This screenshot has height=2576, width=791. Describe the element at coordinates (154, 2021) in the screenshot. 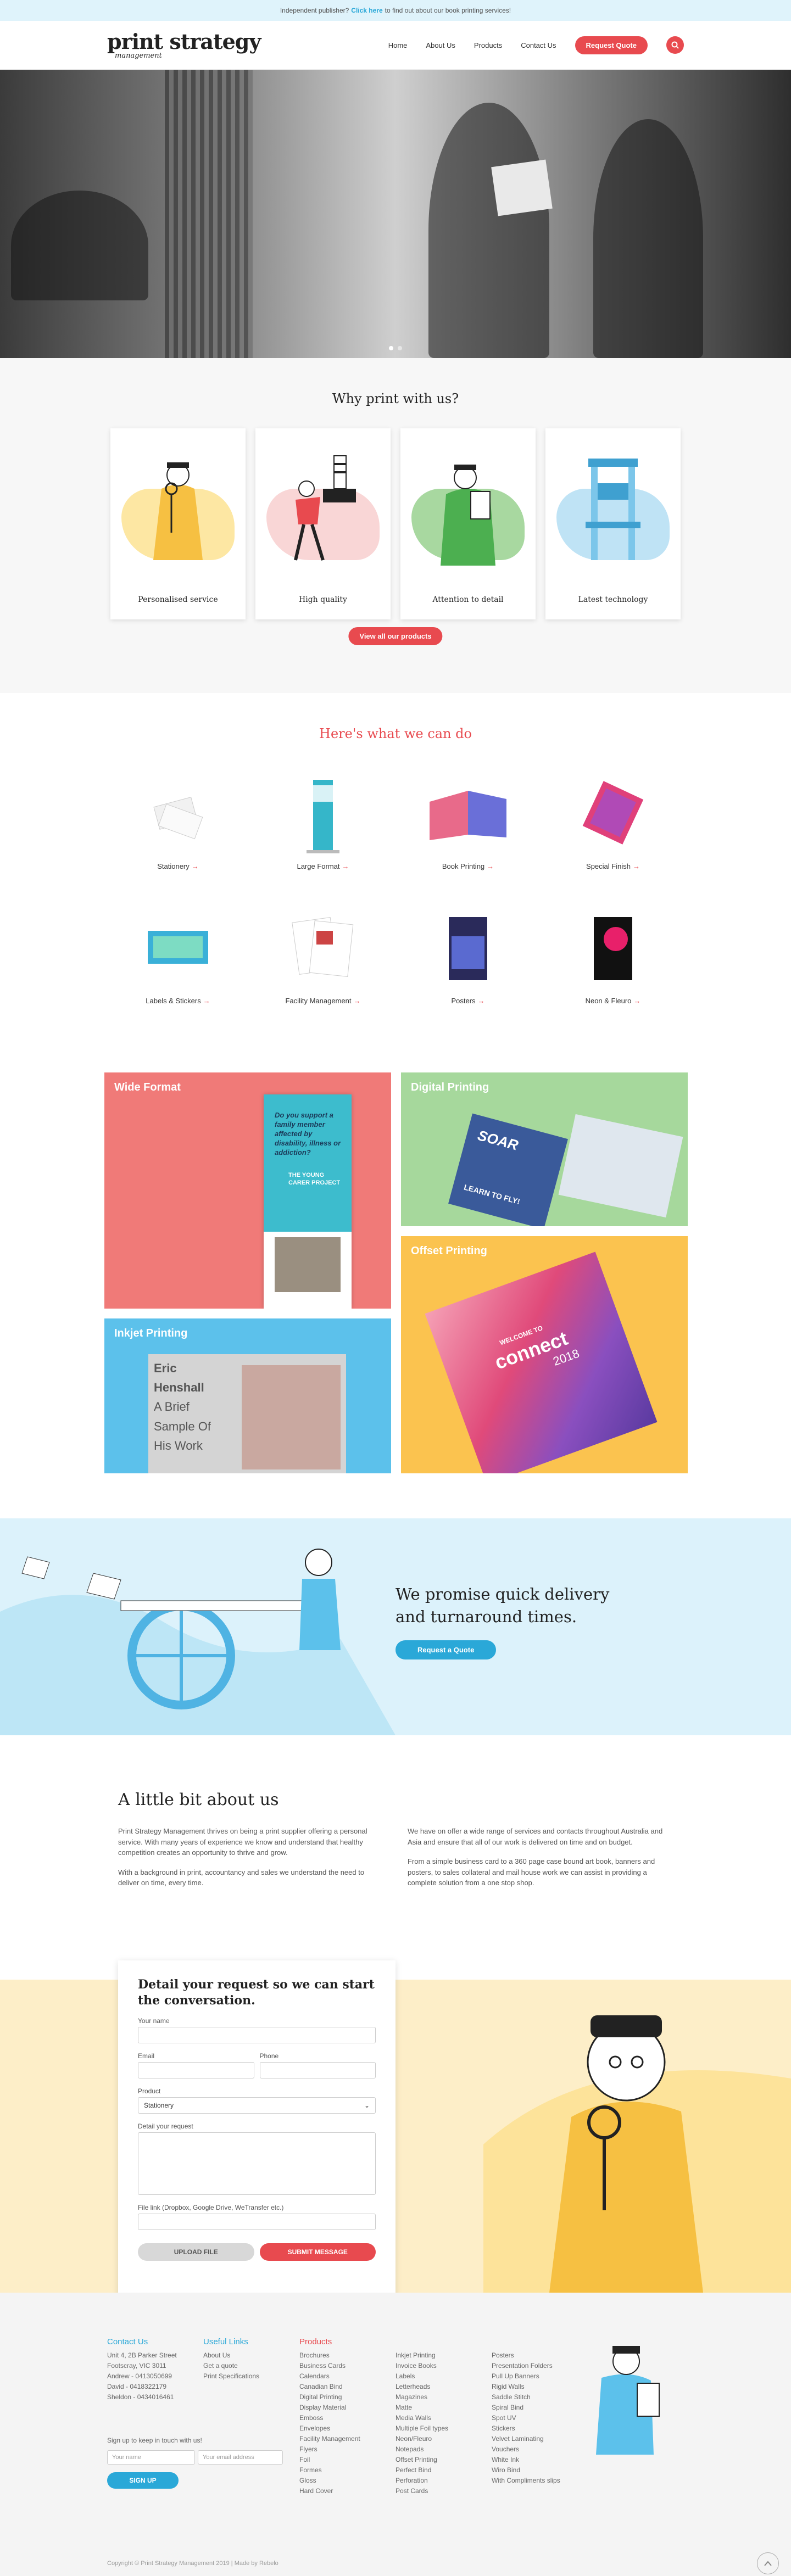

I see `name-label: Your name` at that location.